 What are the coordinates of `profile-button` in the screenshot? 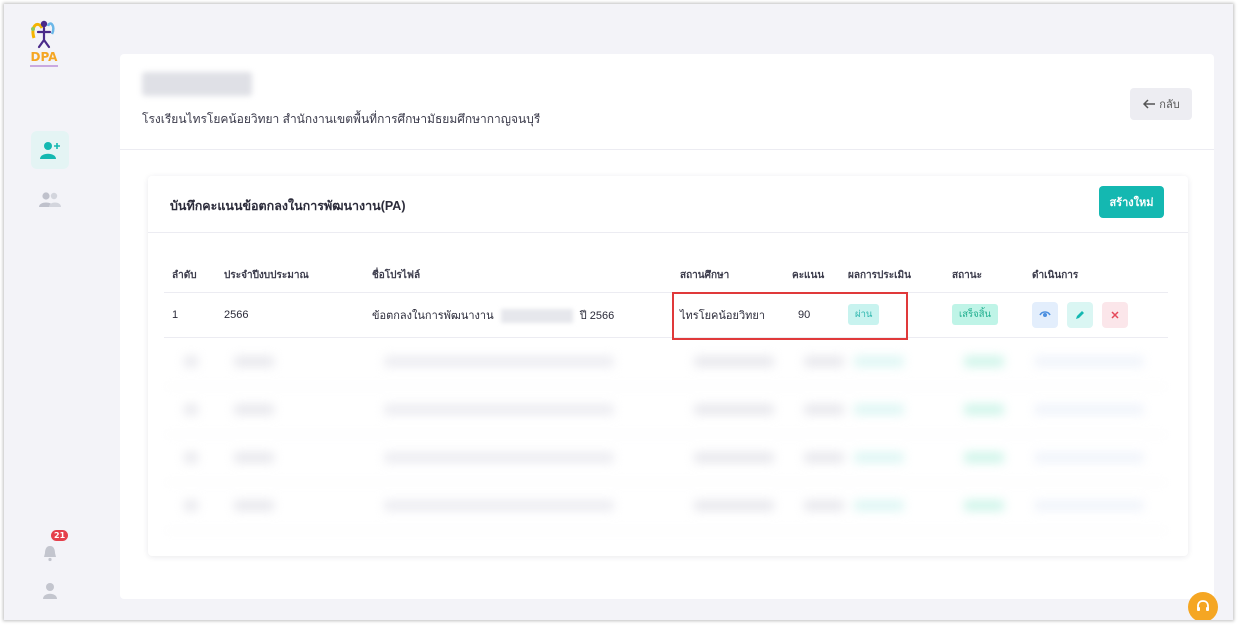 It's located at (50, 591).